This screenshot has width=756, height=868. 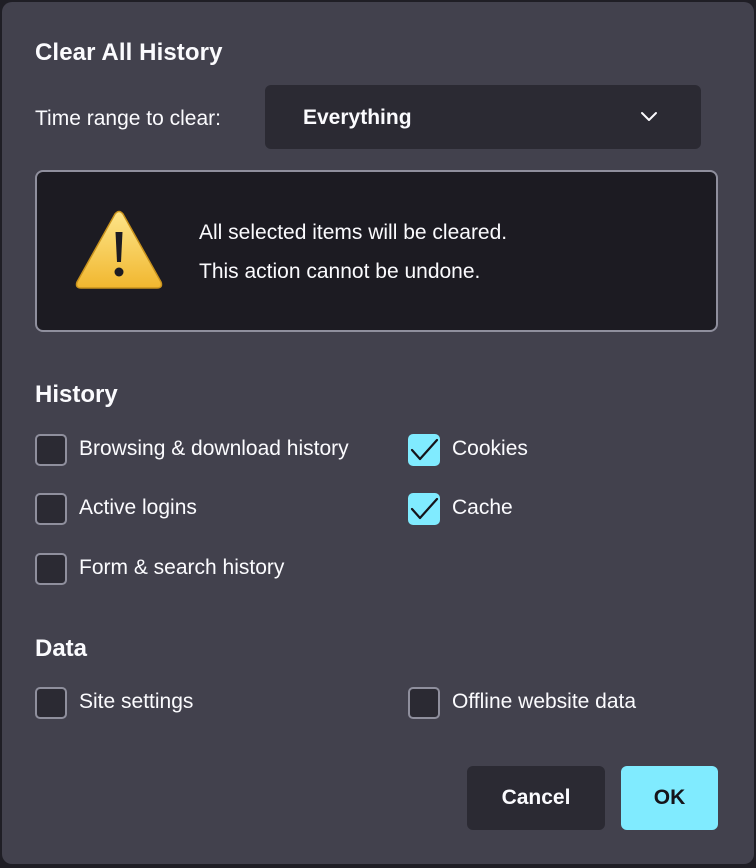 I want to click on checkbox-label: Site settings, so click(x=136, y=701).